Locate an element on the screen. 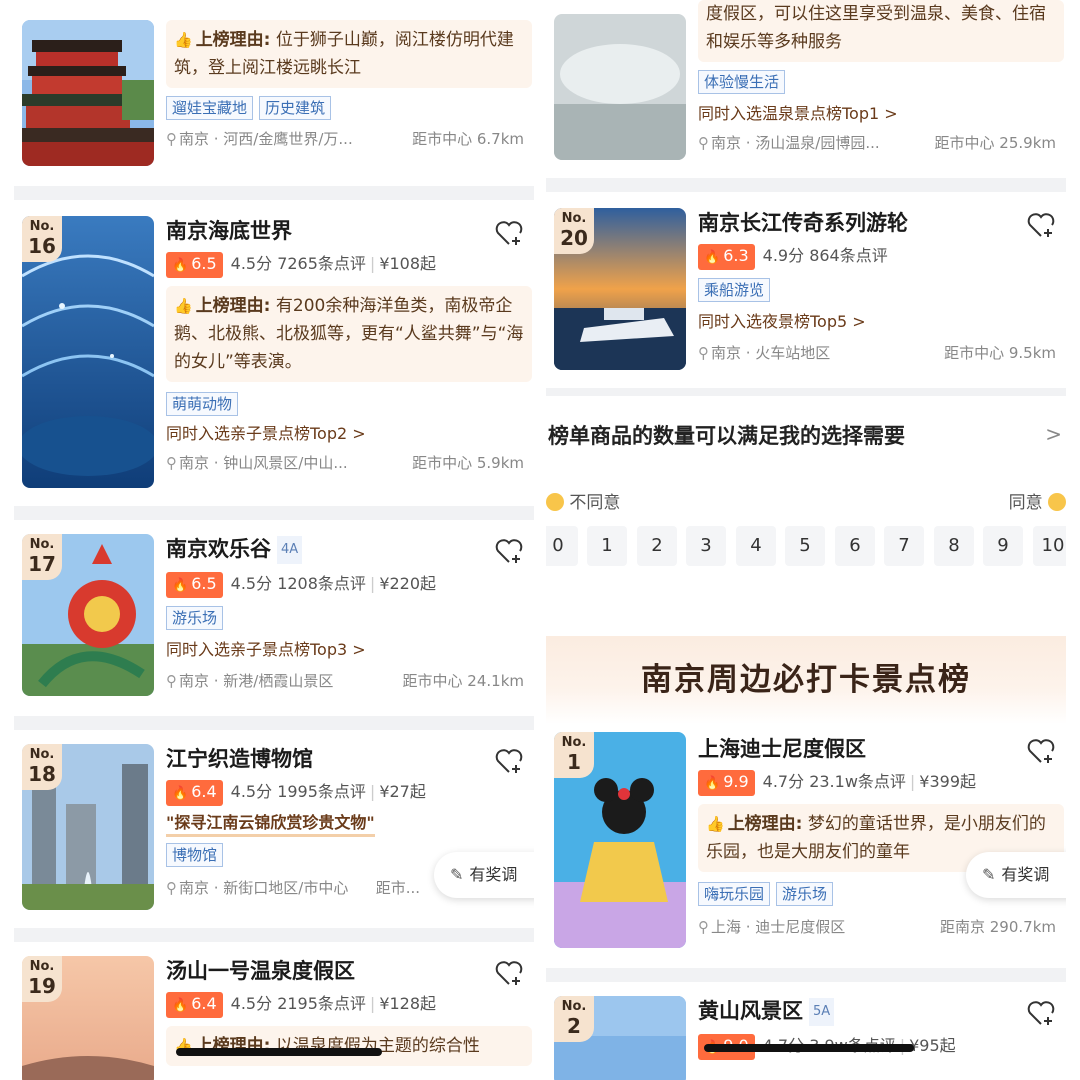  rank-badge: No. 2 is located at coordinates (574, 1019).